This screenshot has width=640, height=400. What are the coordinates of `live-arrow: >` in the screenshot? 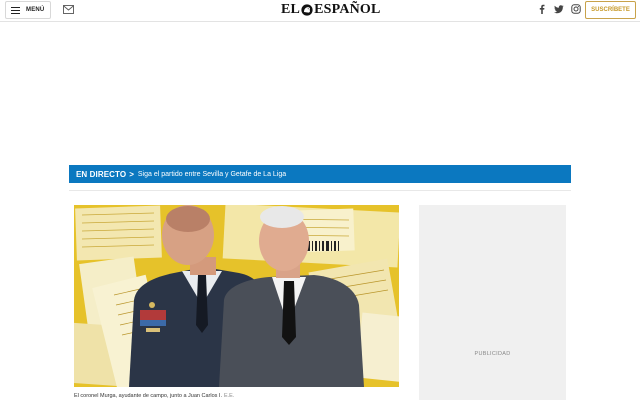 It's located at (131, 174).